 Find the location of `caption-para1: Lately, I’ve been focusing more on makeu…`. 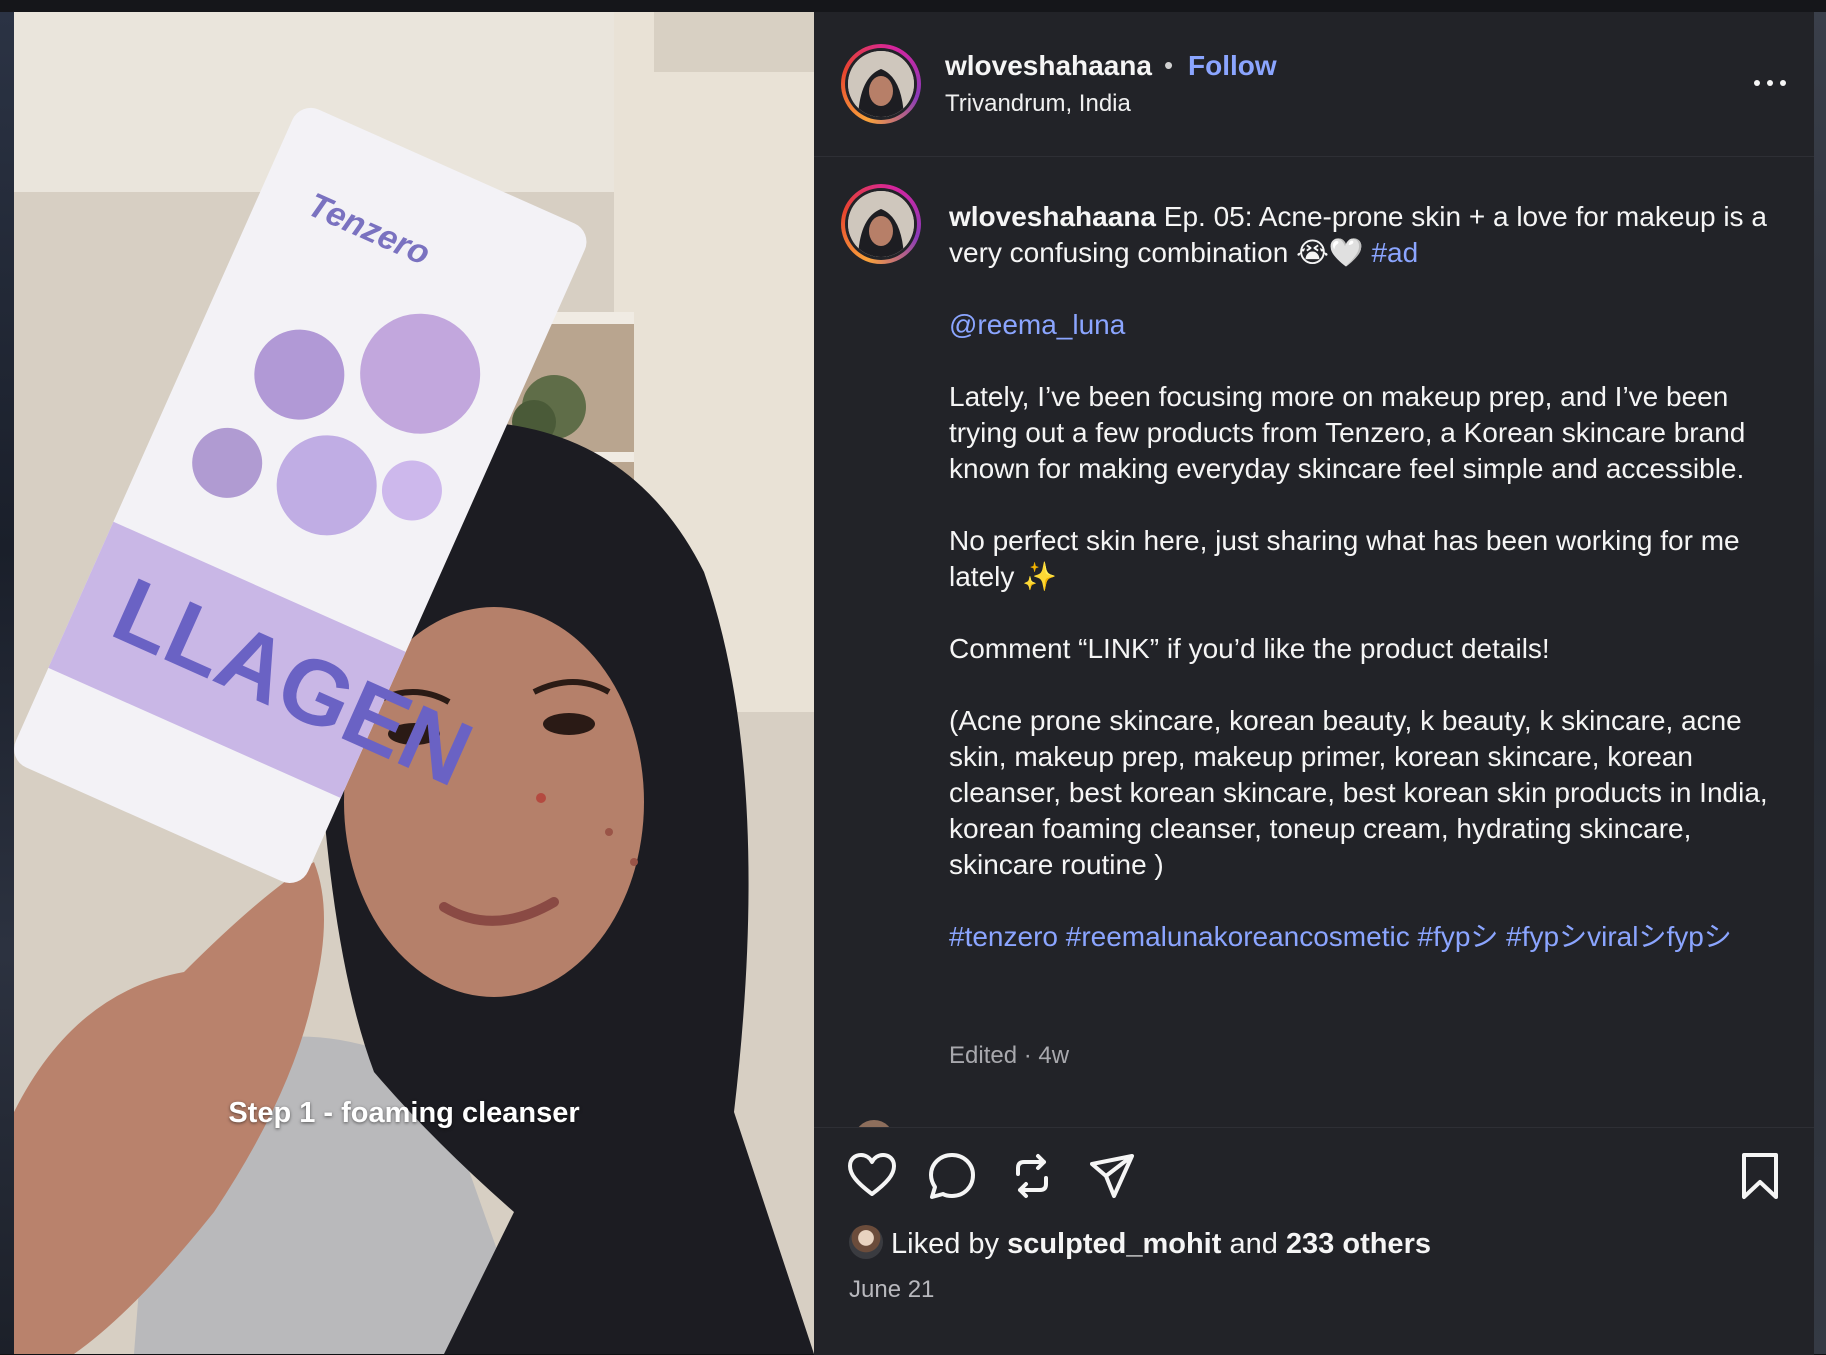

caption-para1: Lately, I’ve been focusing more on makeu… is located at coordinates (1347, 432).